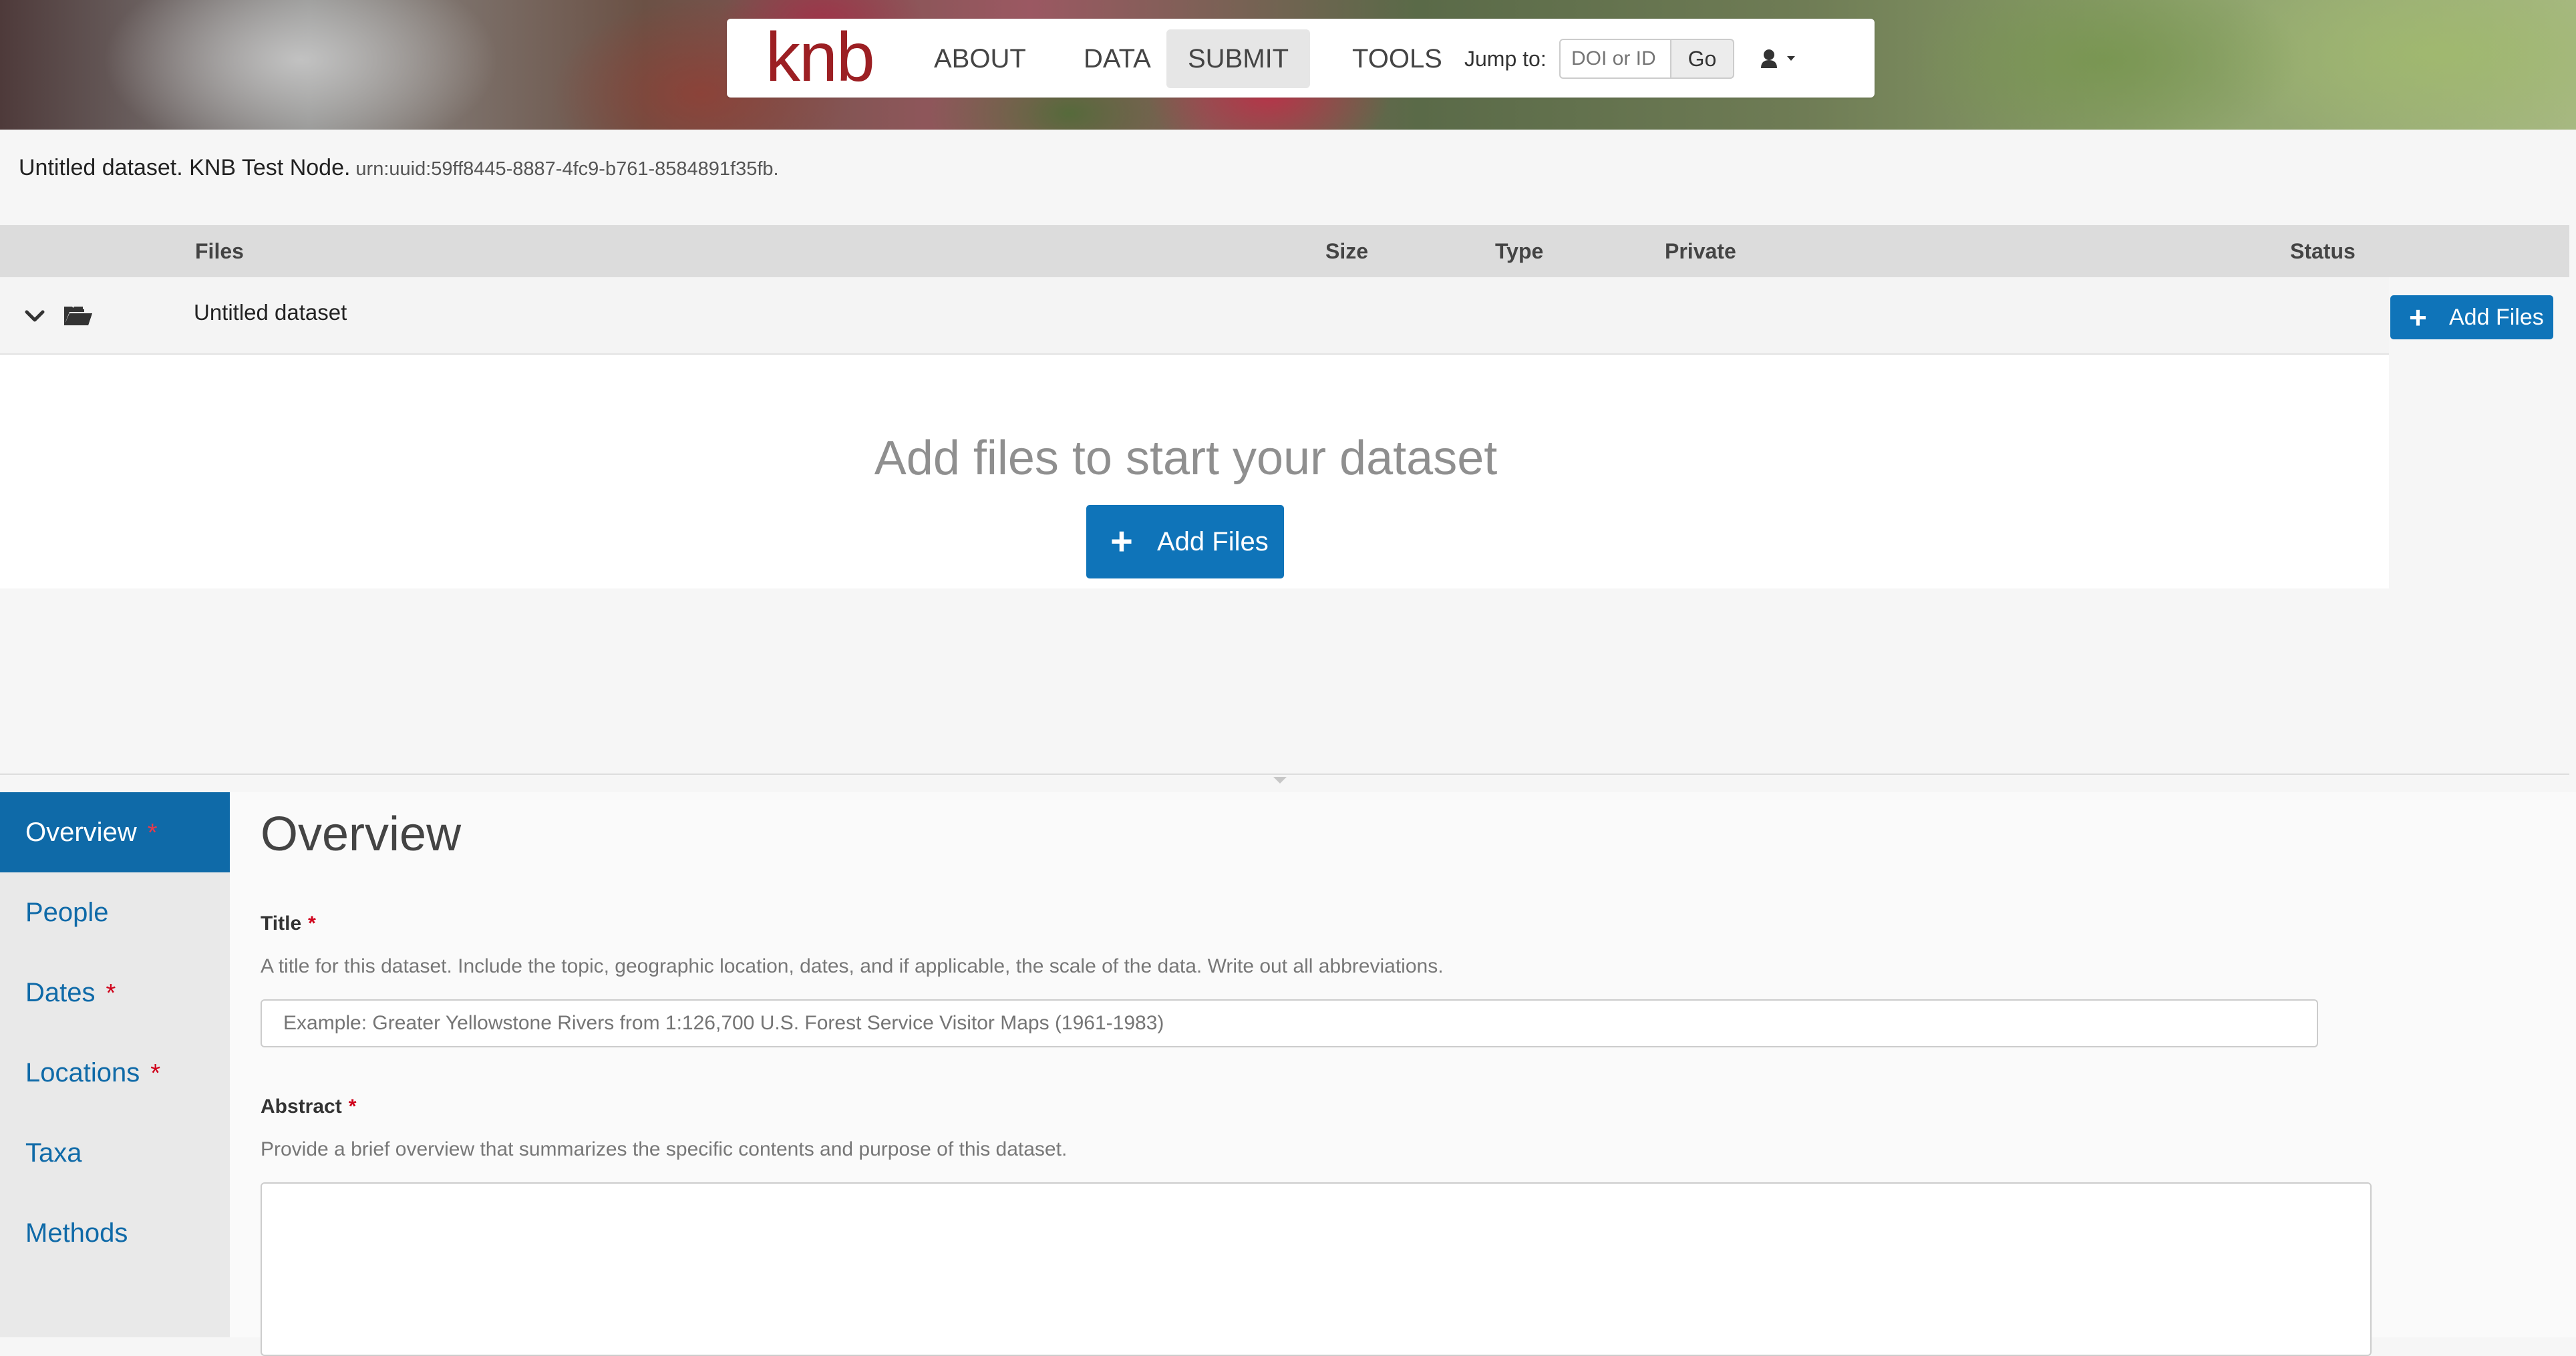 Image resolution: width=2576 pixels, height=1356 pixels. I want to click on folder-open-icon, so click(78, 316).